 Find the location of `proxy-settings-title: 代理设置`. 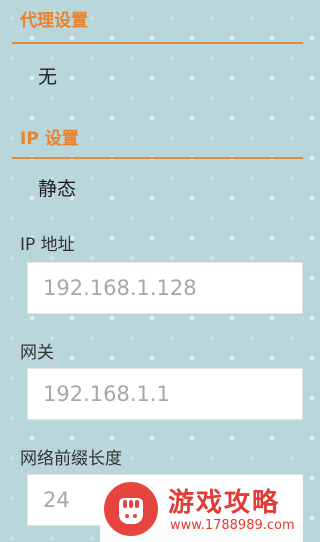

proxy-settings-title: 代理设置 is located at coordinates (54, 21).